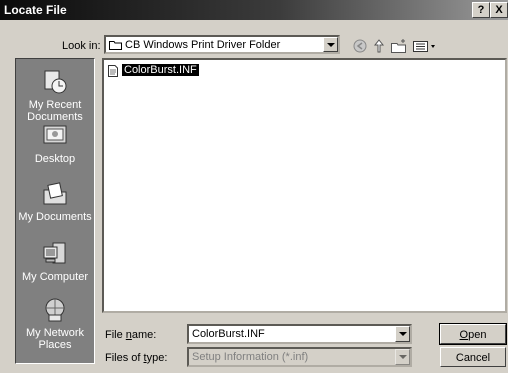 The image size is (508, 373). I want to click on network-places-icon, so click(55, 310).